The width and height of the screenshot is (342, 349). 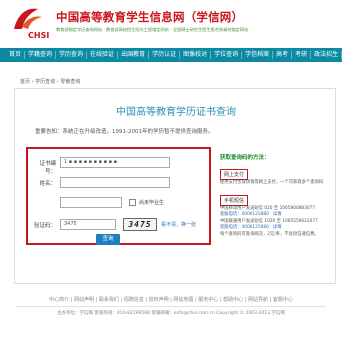 I want to click on breadcrumb: 首页 › 学历查询 › 零散查询, so click(x=50, y=82).